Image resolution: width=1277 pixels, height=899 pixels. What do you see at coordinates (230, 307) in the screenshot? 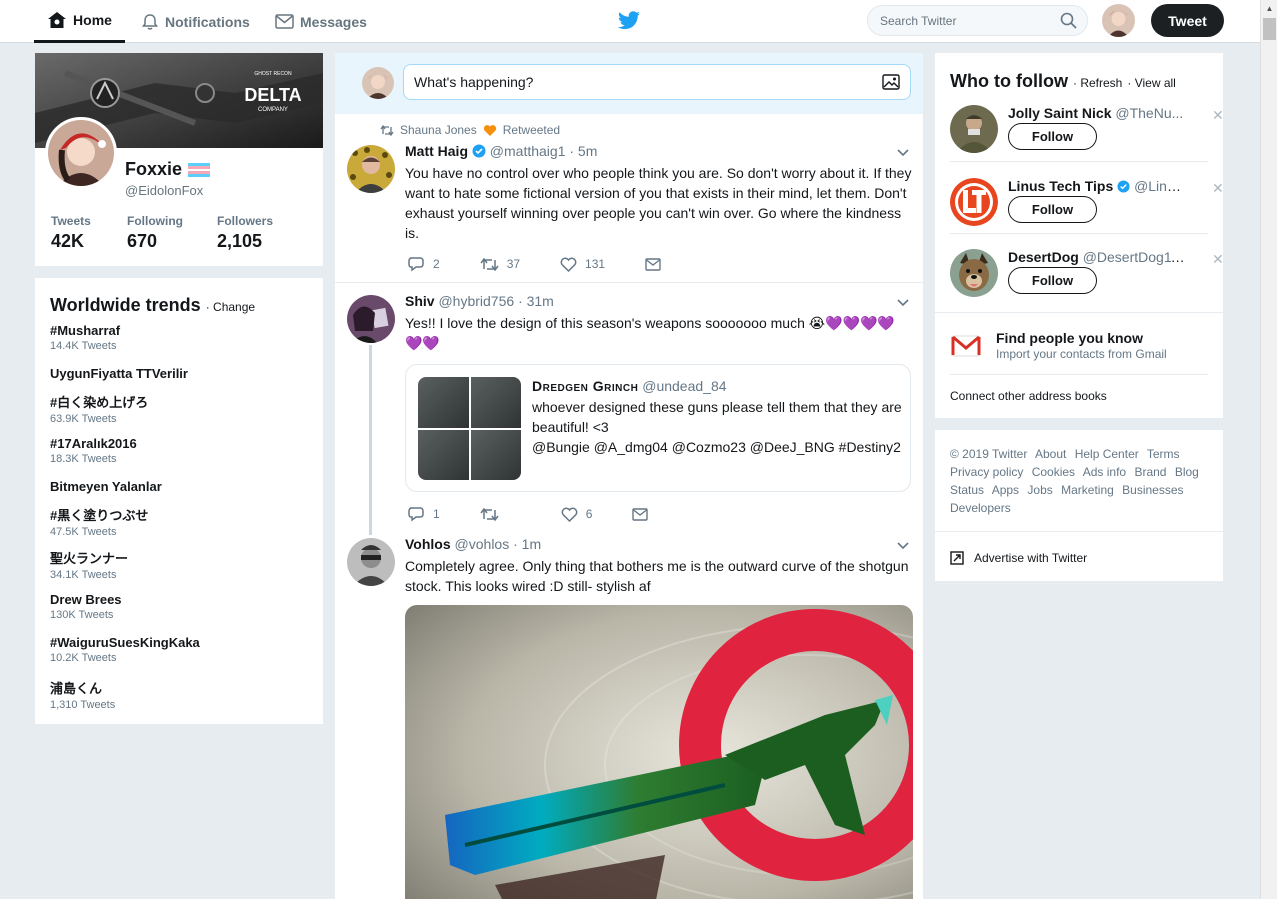
I see `trends-change-link: · Change` at bounding box center [230, 307].